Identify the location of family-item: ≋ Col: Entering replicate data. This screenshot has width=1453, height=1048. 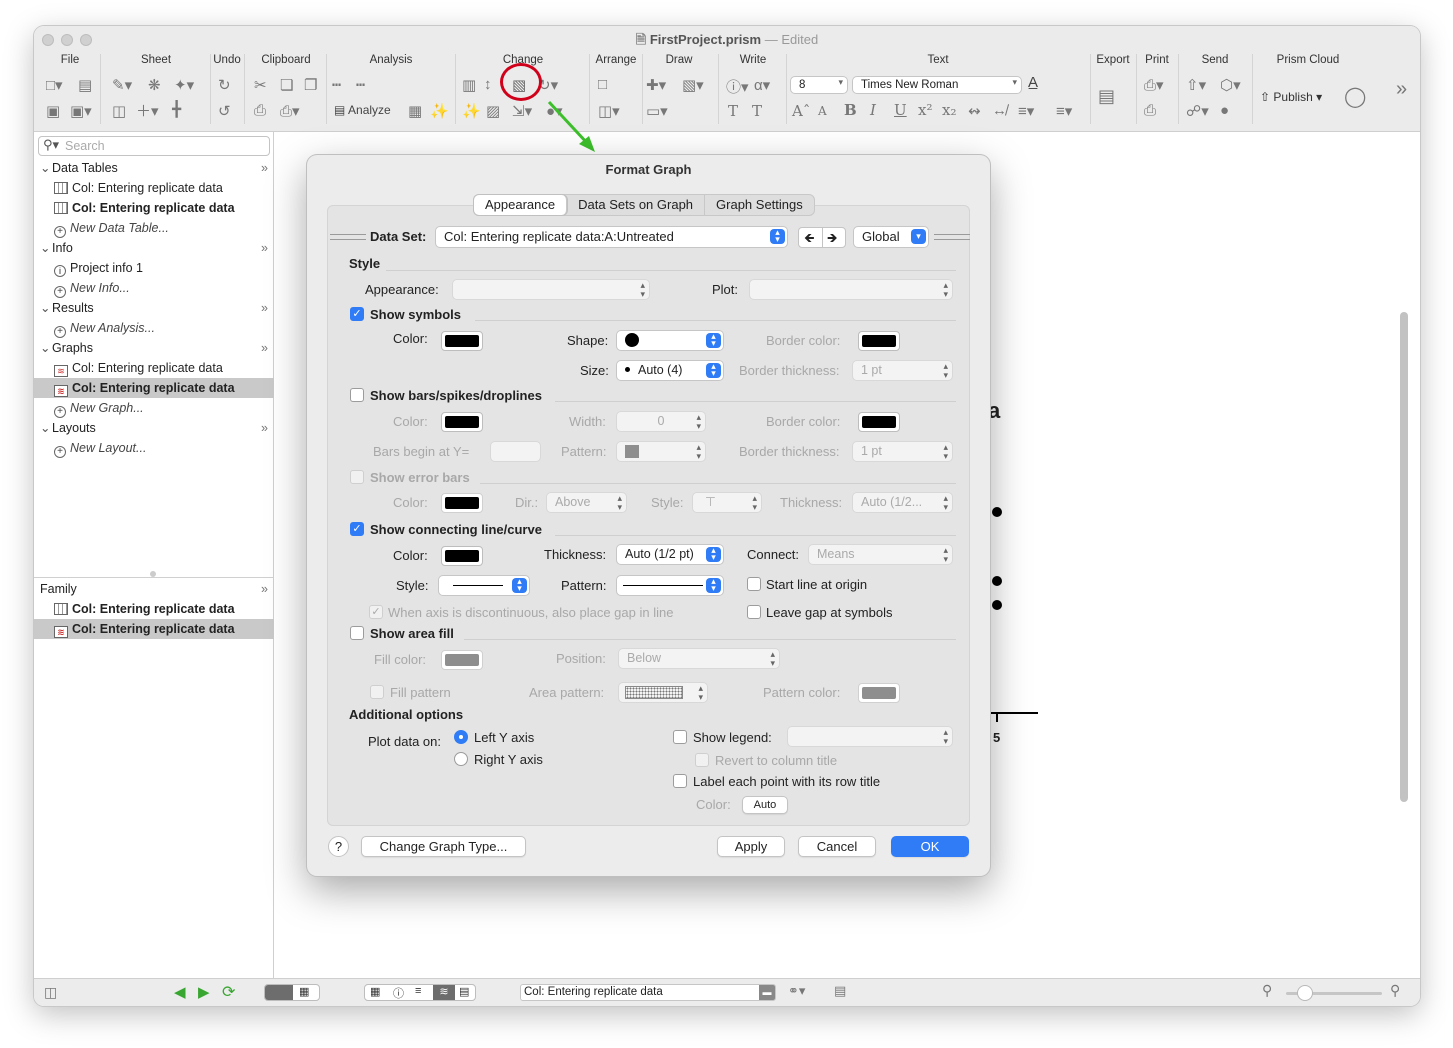
(154, 629).